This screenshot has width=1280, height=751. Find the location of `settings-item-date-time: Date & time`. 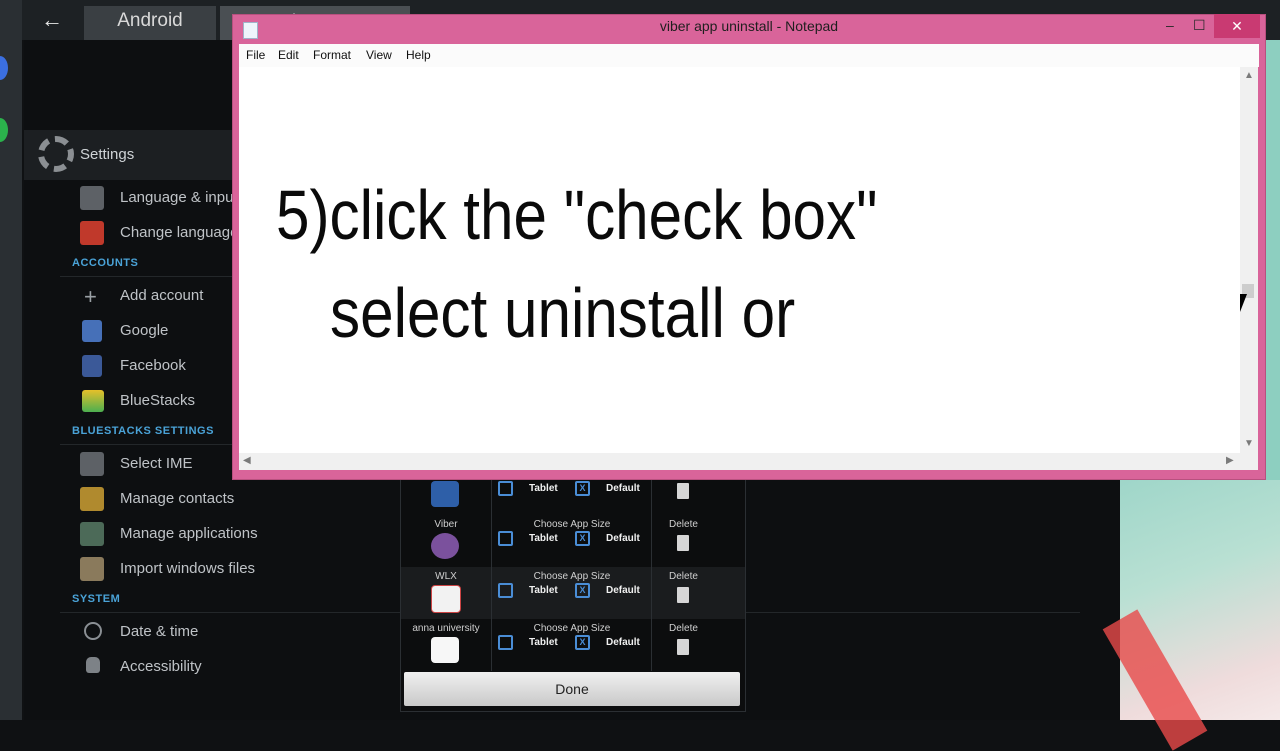

settings-item-date-time: Date & time is located at coordinates (159, 631).